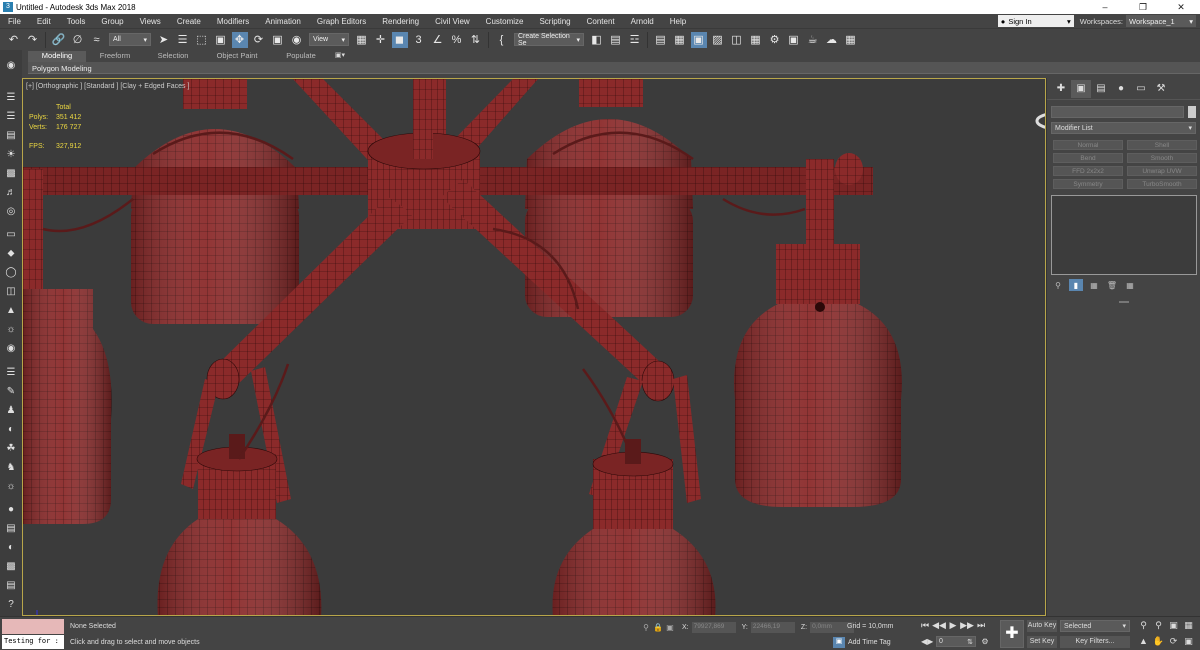  What do you see at coordinates (549, 40) in the screenshot?
I see `create-selection-set-select: Create Selection Se ▾` at bounding box center [549, 40].